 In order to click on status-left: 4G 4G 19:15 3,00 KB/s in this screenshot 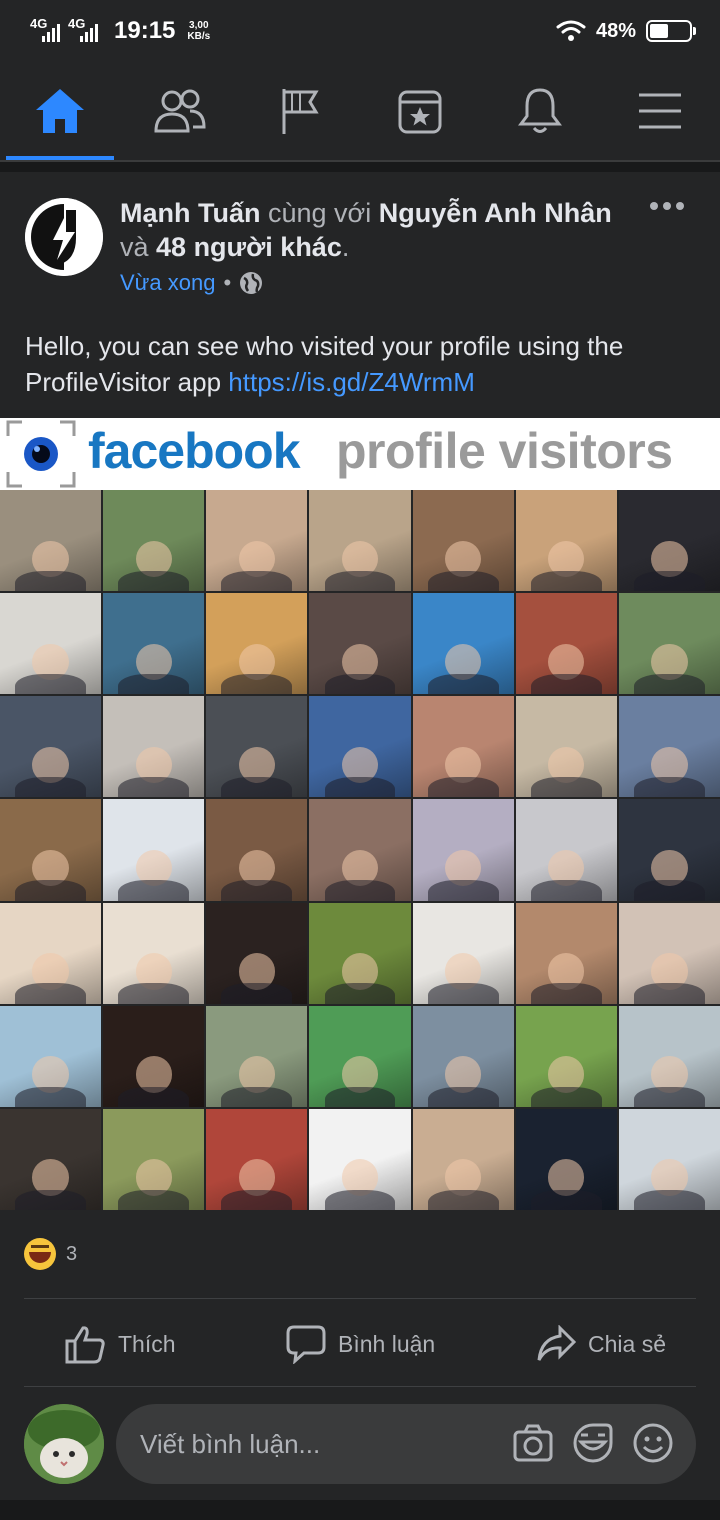, I will do `click(120, 30)`.